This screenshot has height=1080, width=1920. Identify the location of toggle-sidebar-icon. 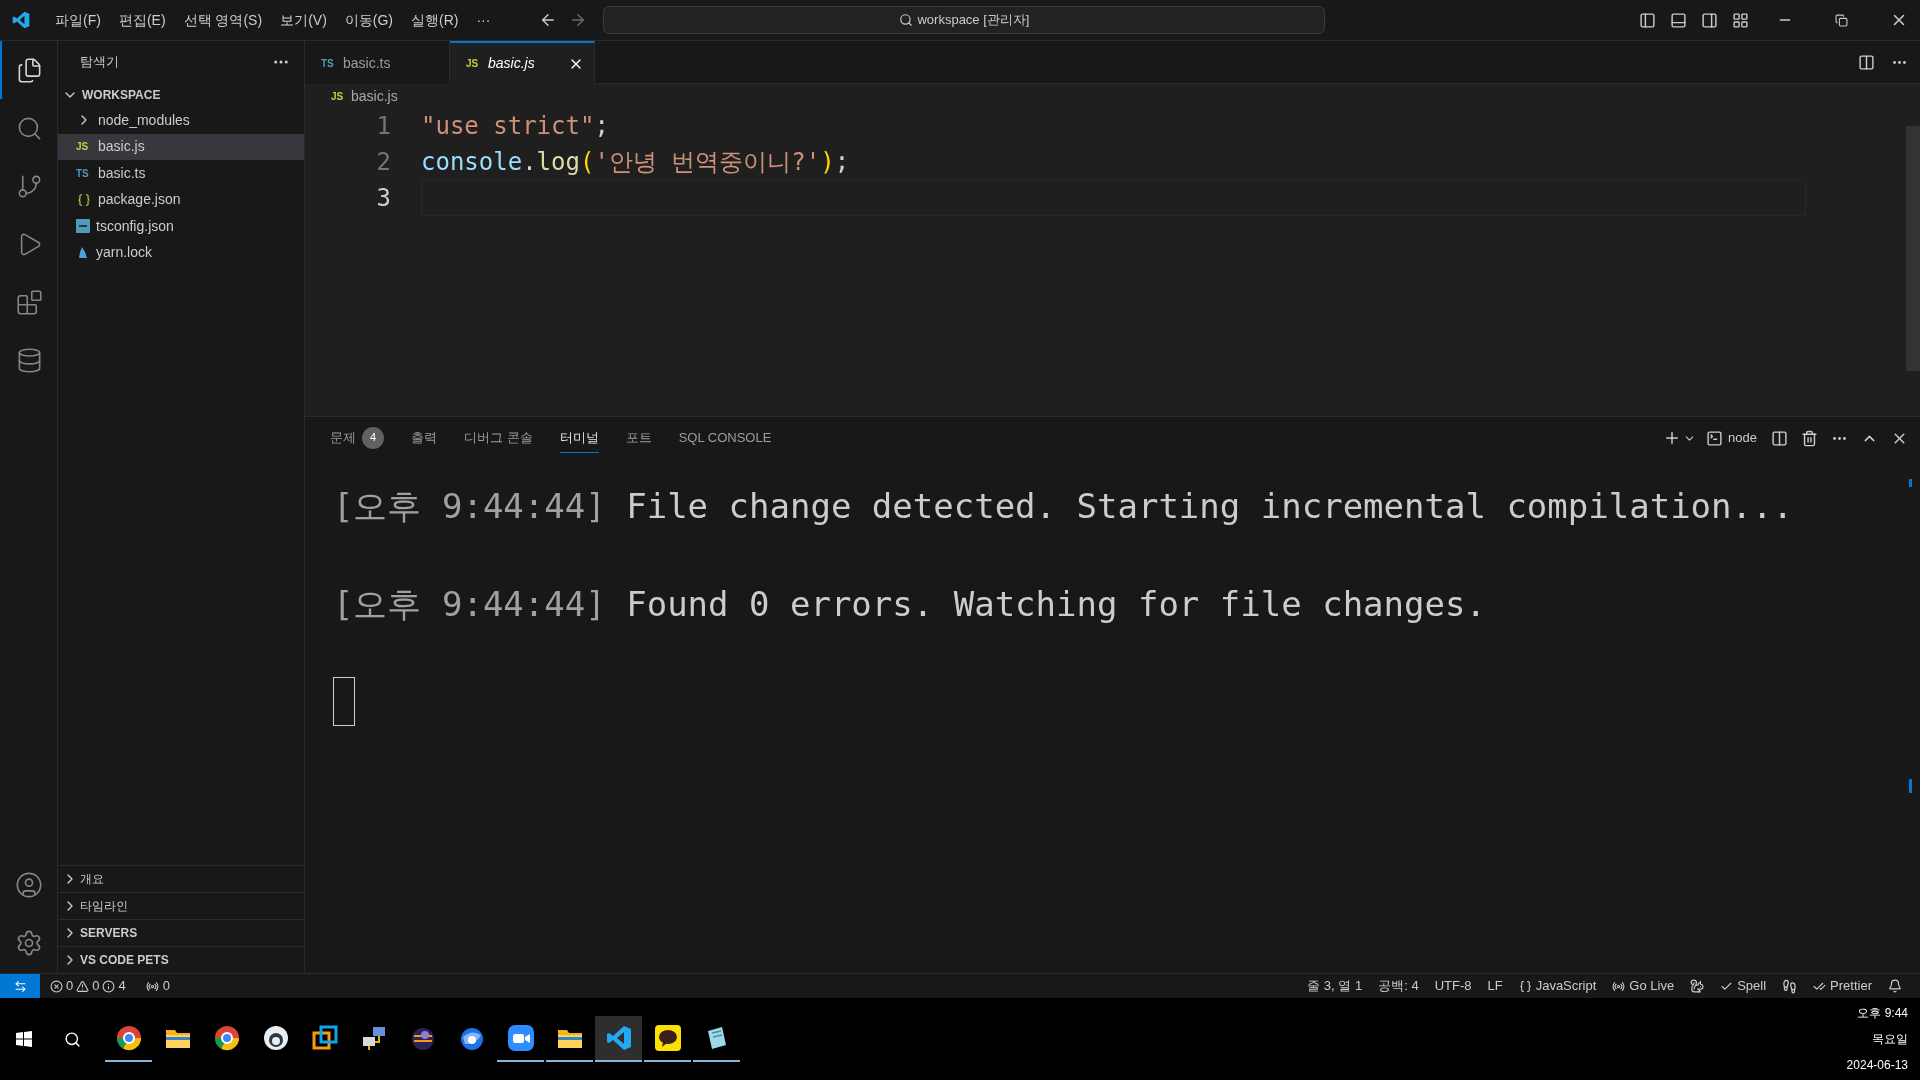
(1647, 20).